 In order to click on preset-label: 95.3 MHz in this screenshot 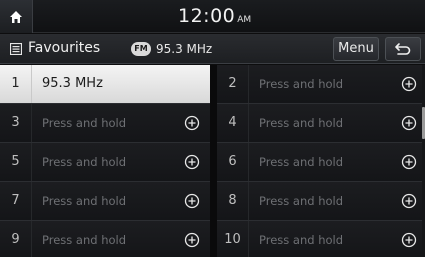, I will do `click(72, 83)`.